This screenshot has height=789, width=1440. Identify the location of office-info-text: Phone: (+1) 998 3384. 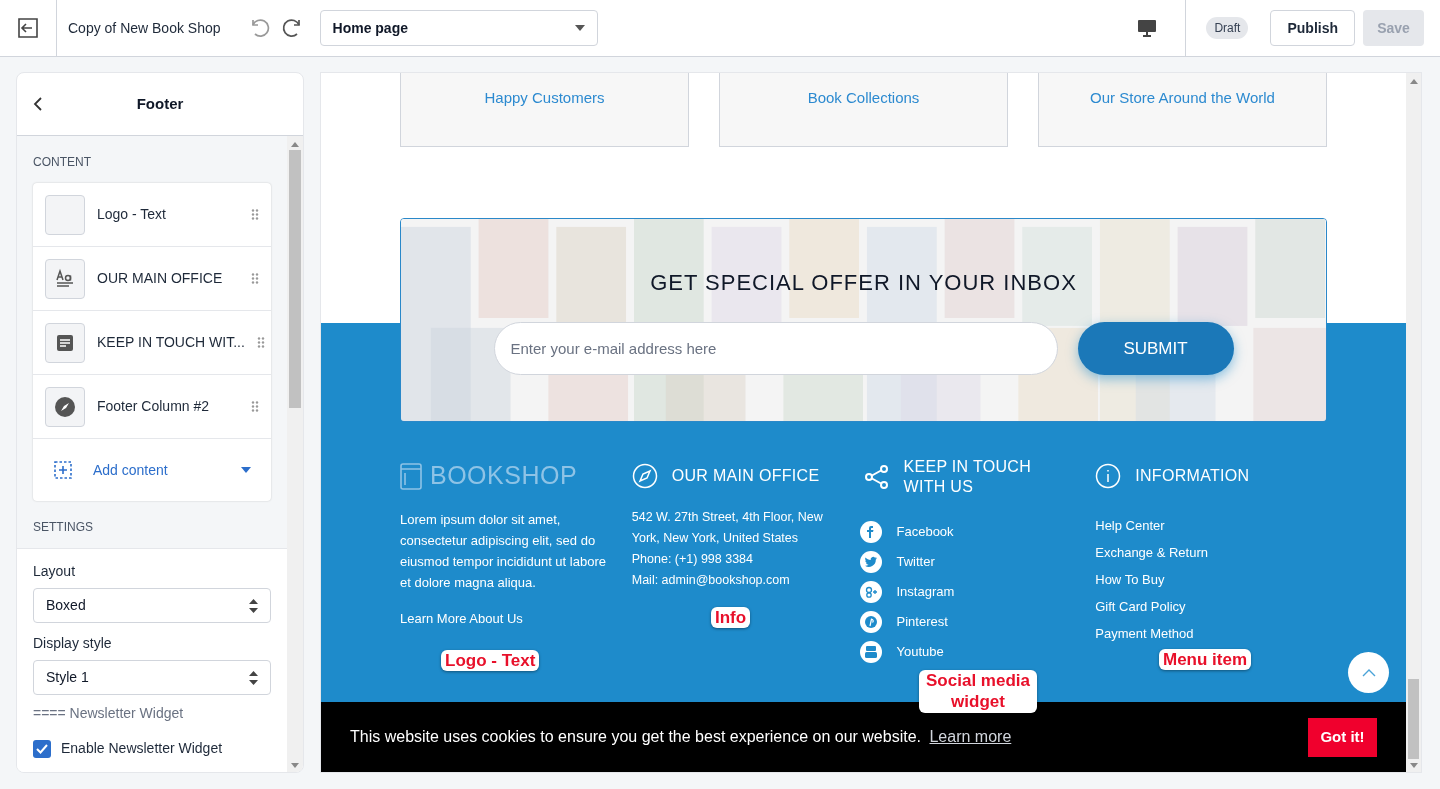
(693, 559).